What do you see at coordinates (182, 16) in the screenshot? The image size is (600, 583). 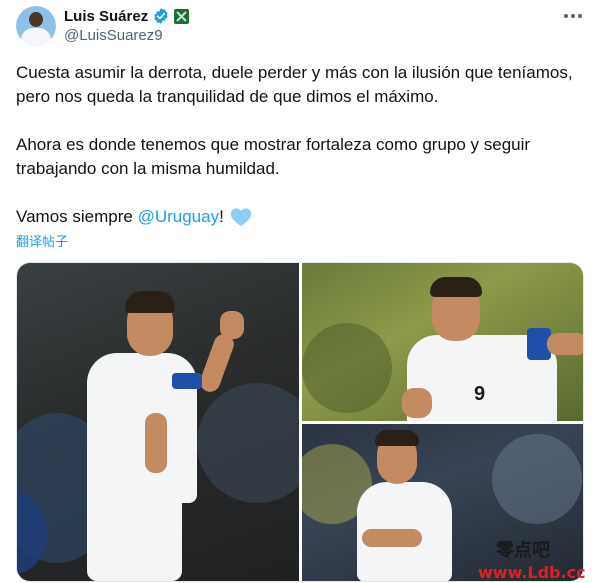 I see `affiliate-badge-icon` at bounding box center [182, 16].